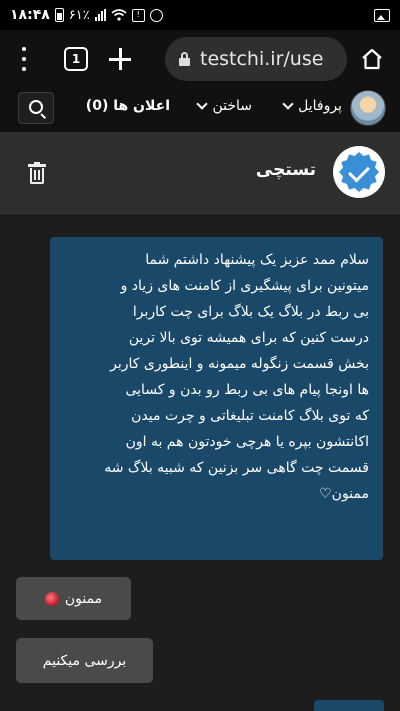  I want to click on alarm-icon, so click(156, 15).